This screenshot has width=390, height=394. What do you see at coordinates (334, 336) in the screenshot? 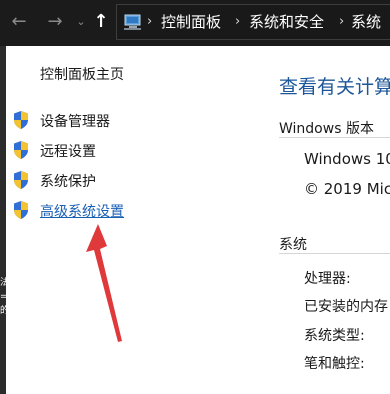
I see `system-type-label: 系统类型:` at bounding box center [334, 336].